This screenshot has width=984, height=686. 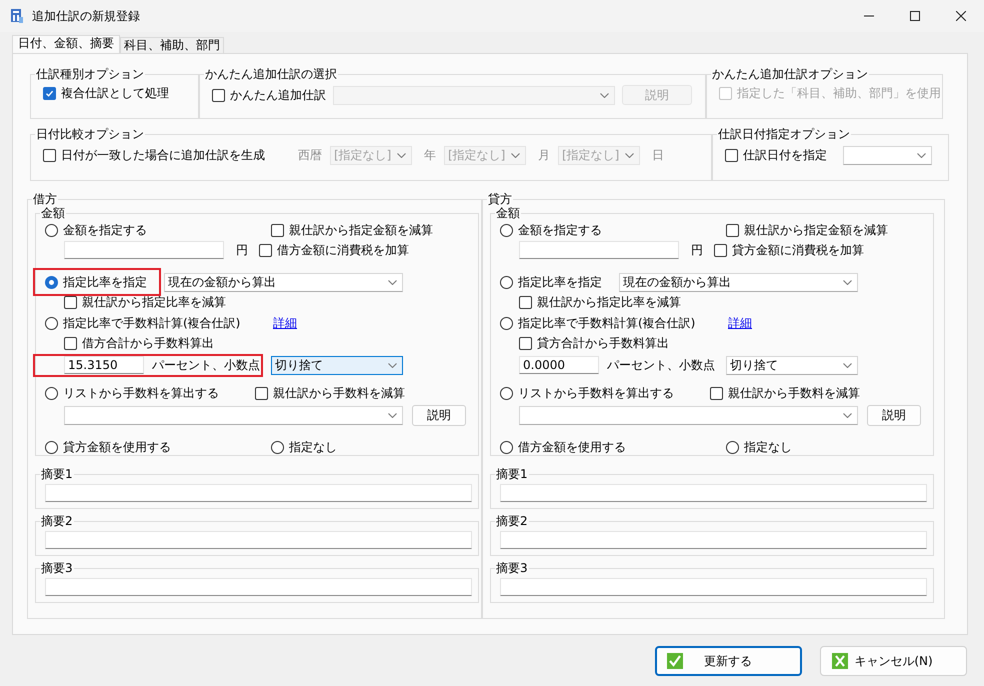 What do you see at coordinates (594, 343) in the screenshot?
I see `checkbox: 貸方合計から手数料算出` at bounding box center [594, 343].